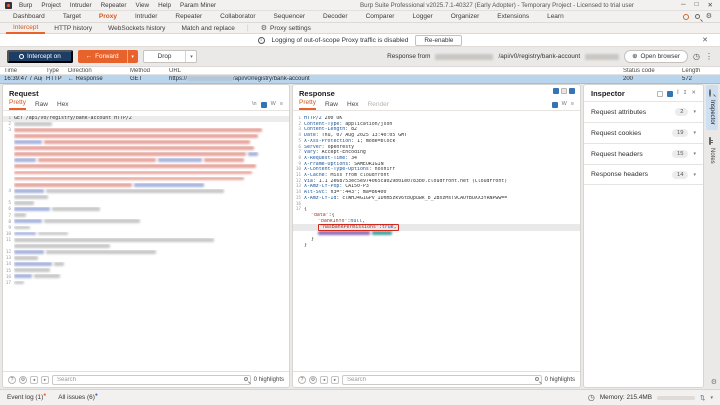 The height and width of the screenshot is (405, 720). I want to click on maximize-icon: □, so click(697, 5).